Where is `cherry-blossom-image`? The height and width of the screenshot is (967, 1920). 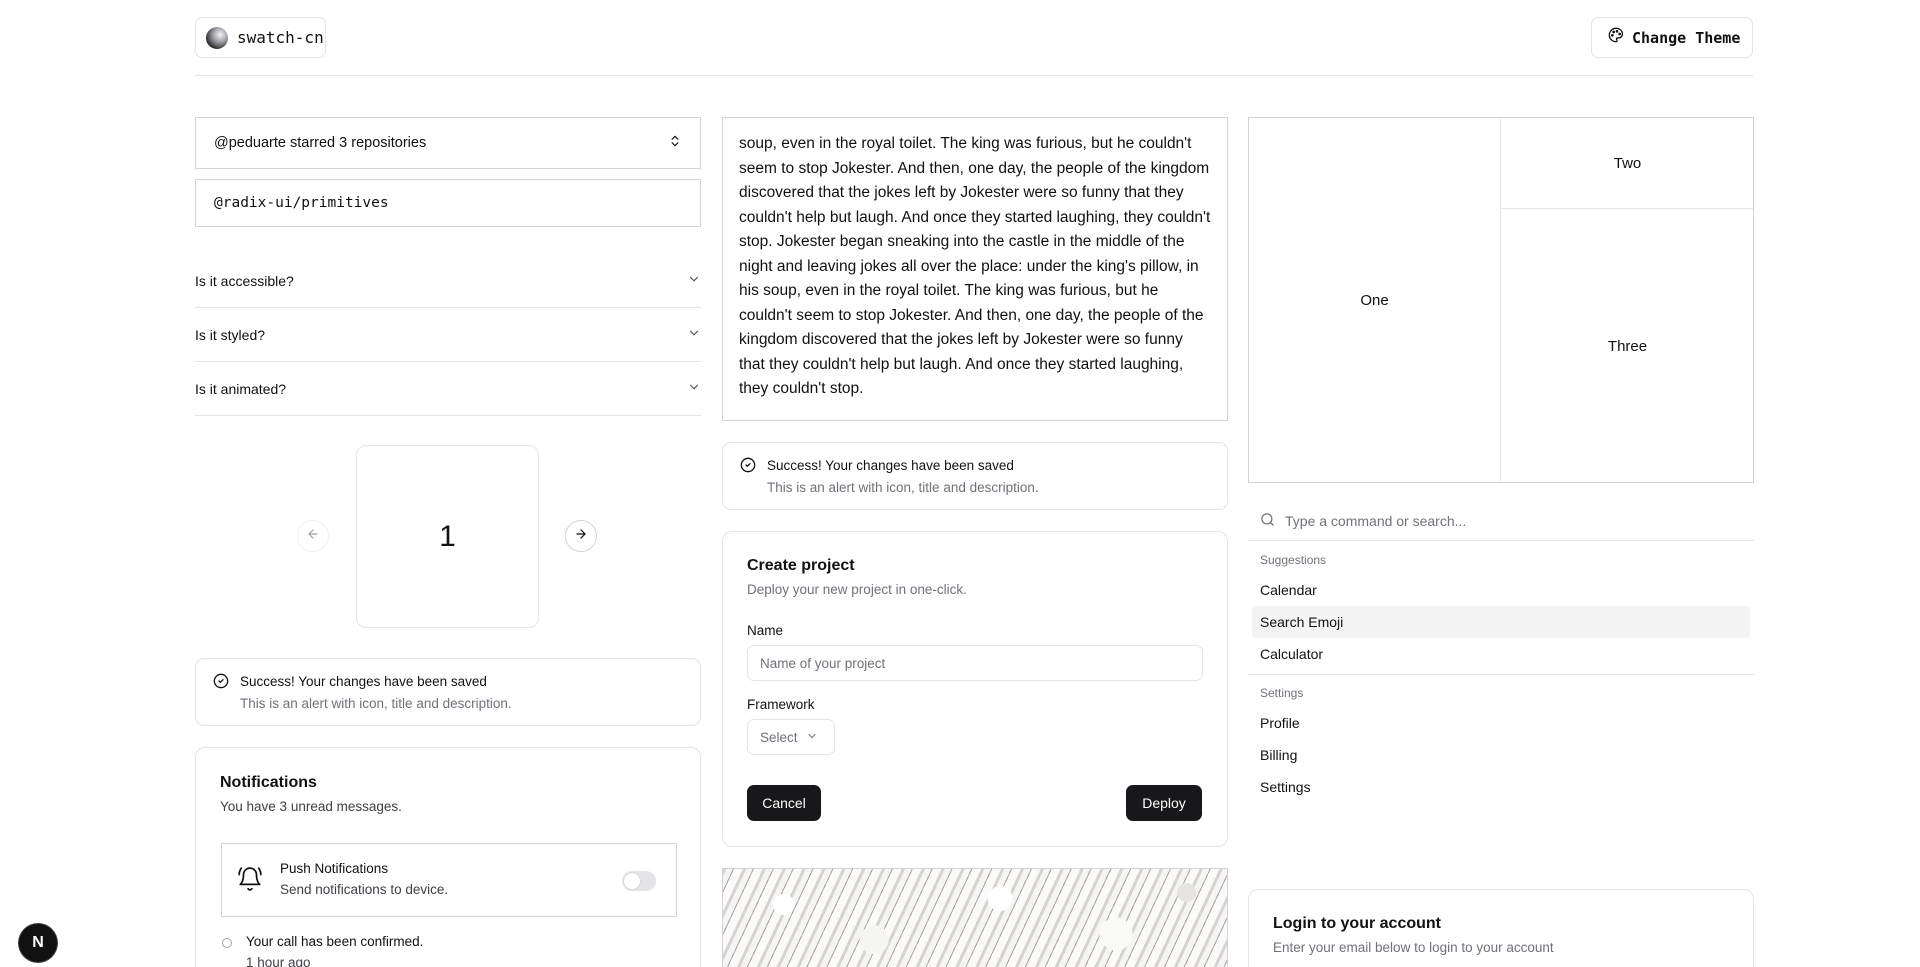 cherry-blossom-image is located at coordinates (975, 917).